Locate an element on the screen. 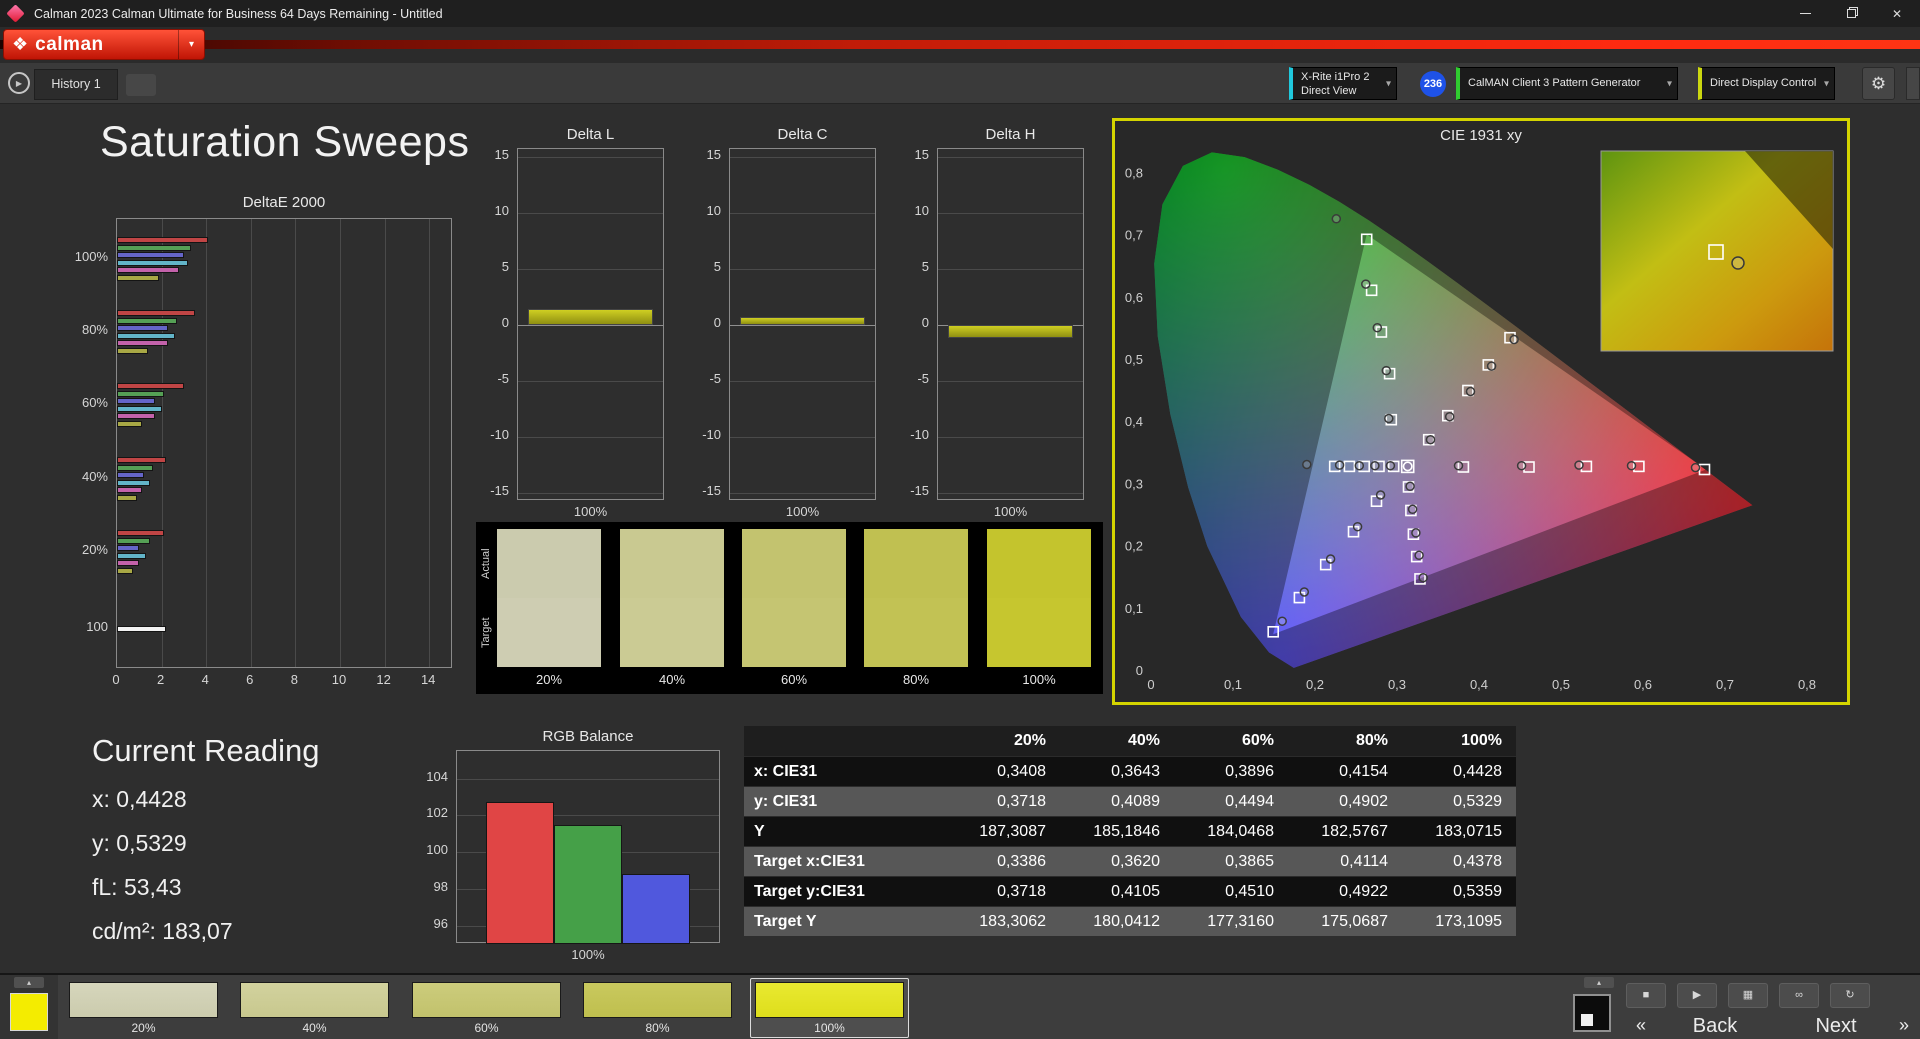 This screenshot has width=1920, height=1039. rgb-bar-red is located at coordinates (520, 873).